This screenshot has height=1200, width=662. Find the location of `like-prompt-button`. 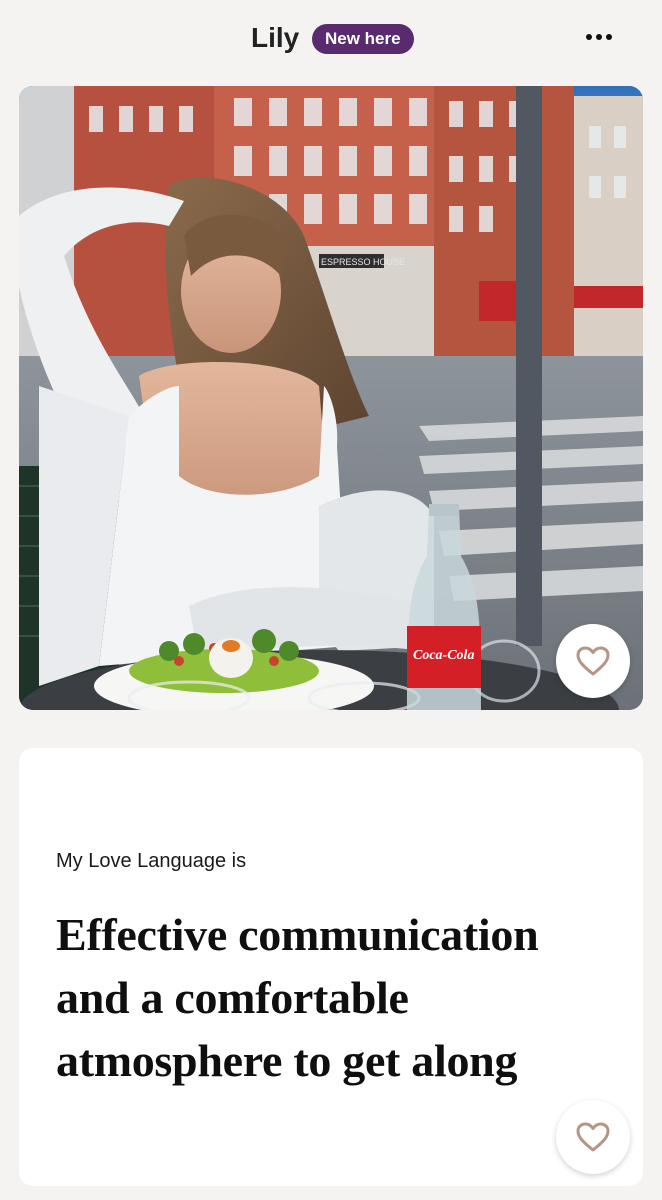

like-prompt-button is located at coordinates (593, 1137).